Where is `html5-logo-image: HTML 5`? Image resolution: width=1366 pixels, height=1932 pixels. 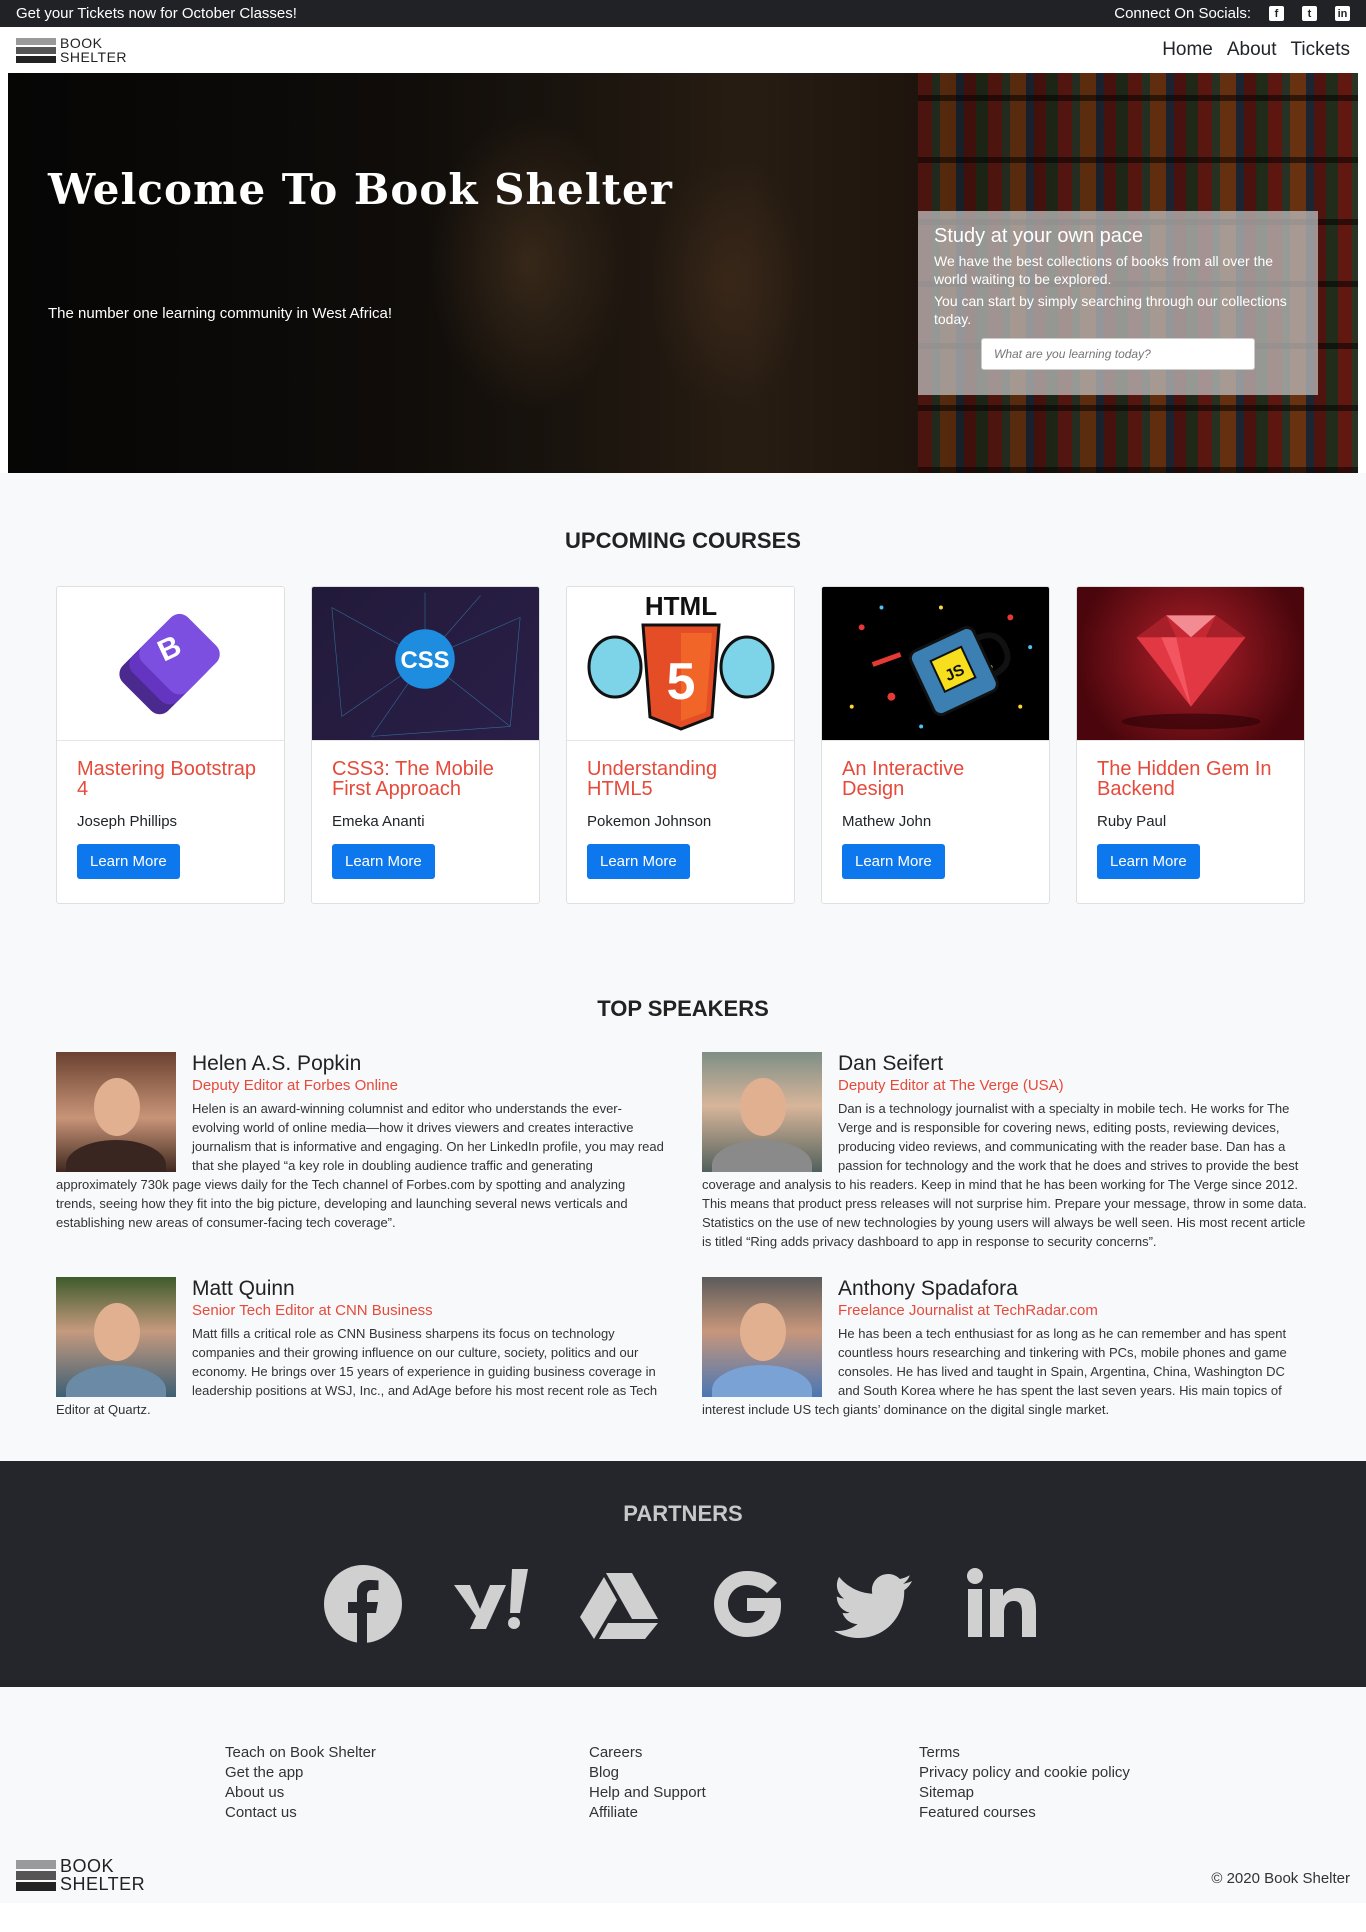
html5-logo-image: HTML 5 is located at coordinates (680, 664).